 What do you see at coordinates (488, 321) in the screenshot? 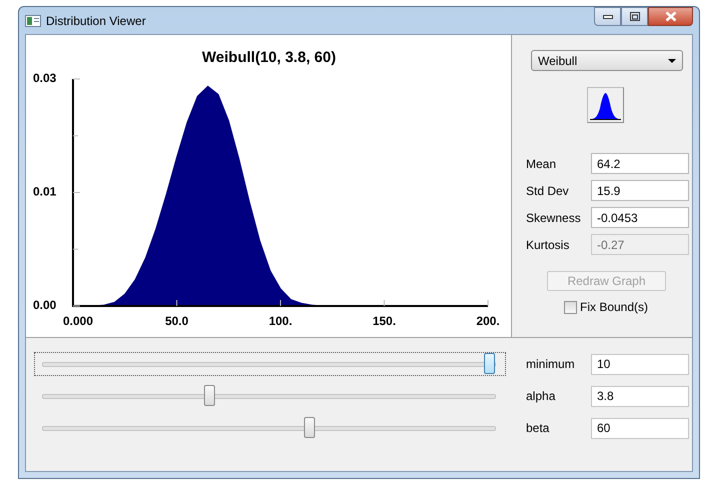
I see `x-tick-label: 200.` at bounding box center [488, 321].